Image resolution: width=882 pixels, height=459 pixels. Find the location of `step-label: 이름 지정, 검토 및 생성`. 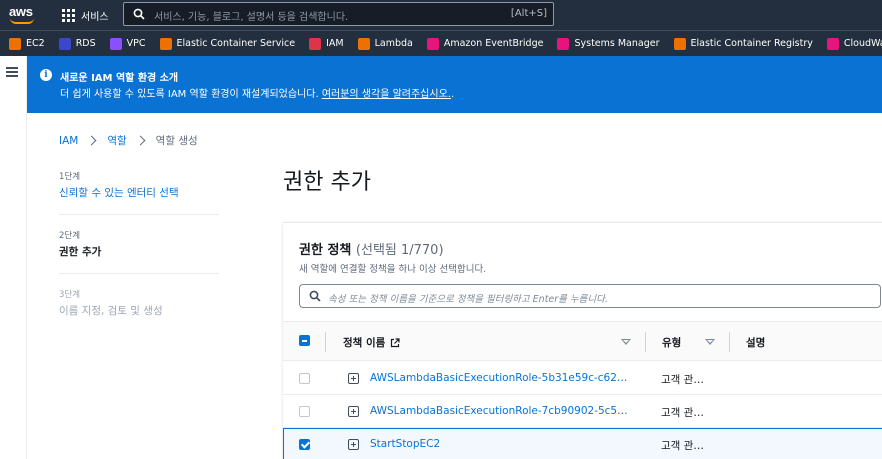

step-label: 이름 지정, 검토 및 생성 is located at coordinates (111, 311).